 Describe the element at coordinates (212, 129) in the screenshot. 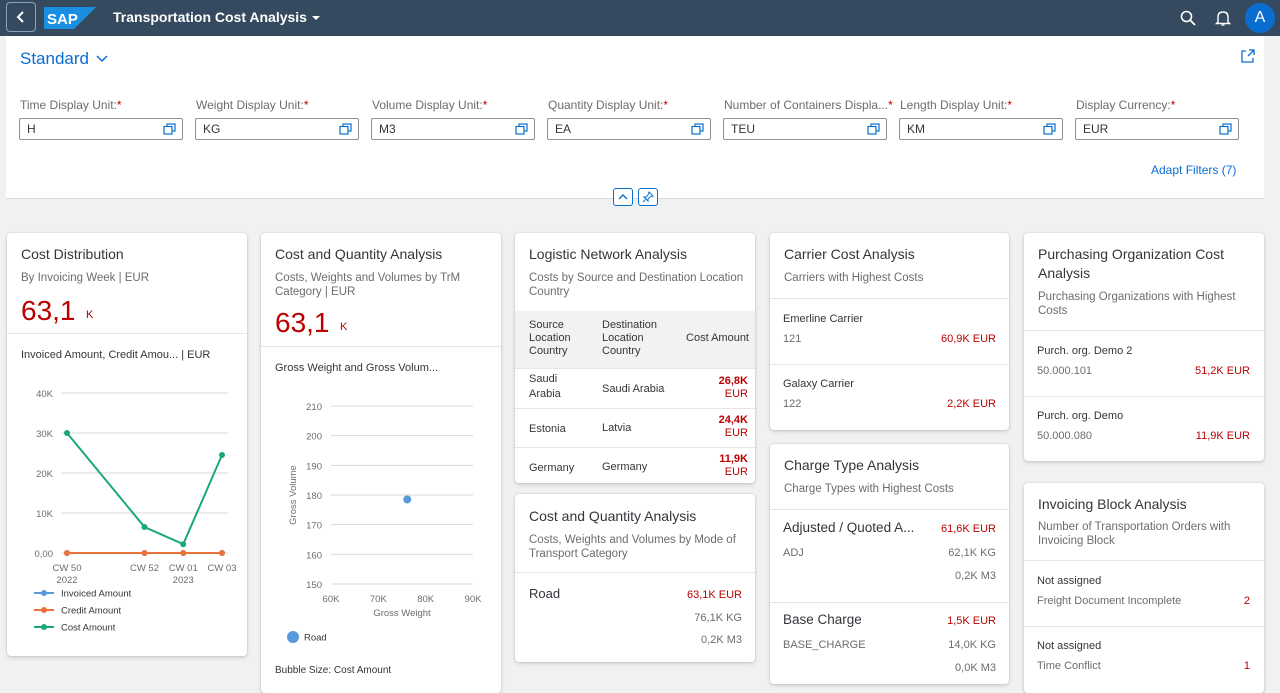

I see `filter-value: KG` at that location.